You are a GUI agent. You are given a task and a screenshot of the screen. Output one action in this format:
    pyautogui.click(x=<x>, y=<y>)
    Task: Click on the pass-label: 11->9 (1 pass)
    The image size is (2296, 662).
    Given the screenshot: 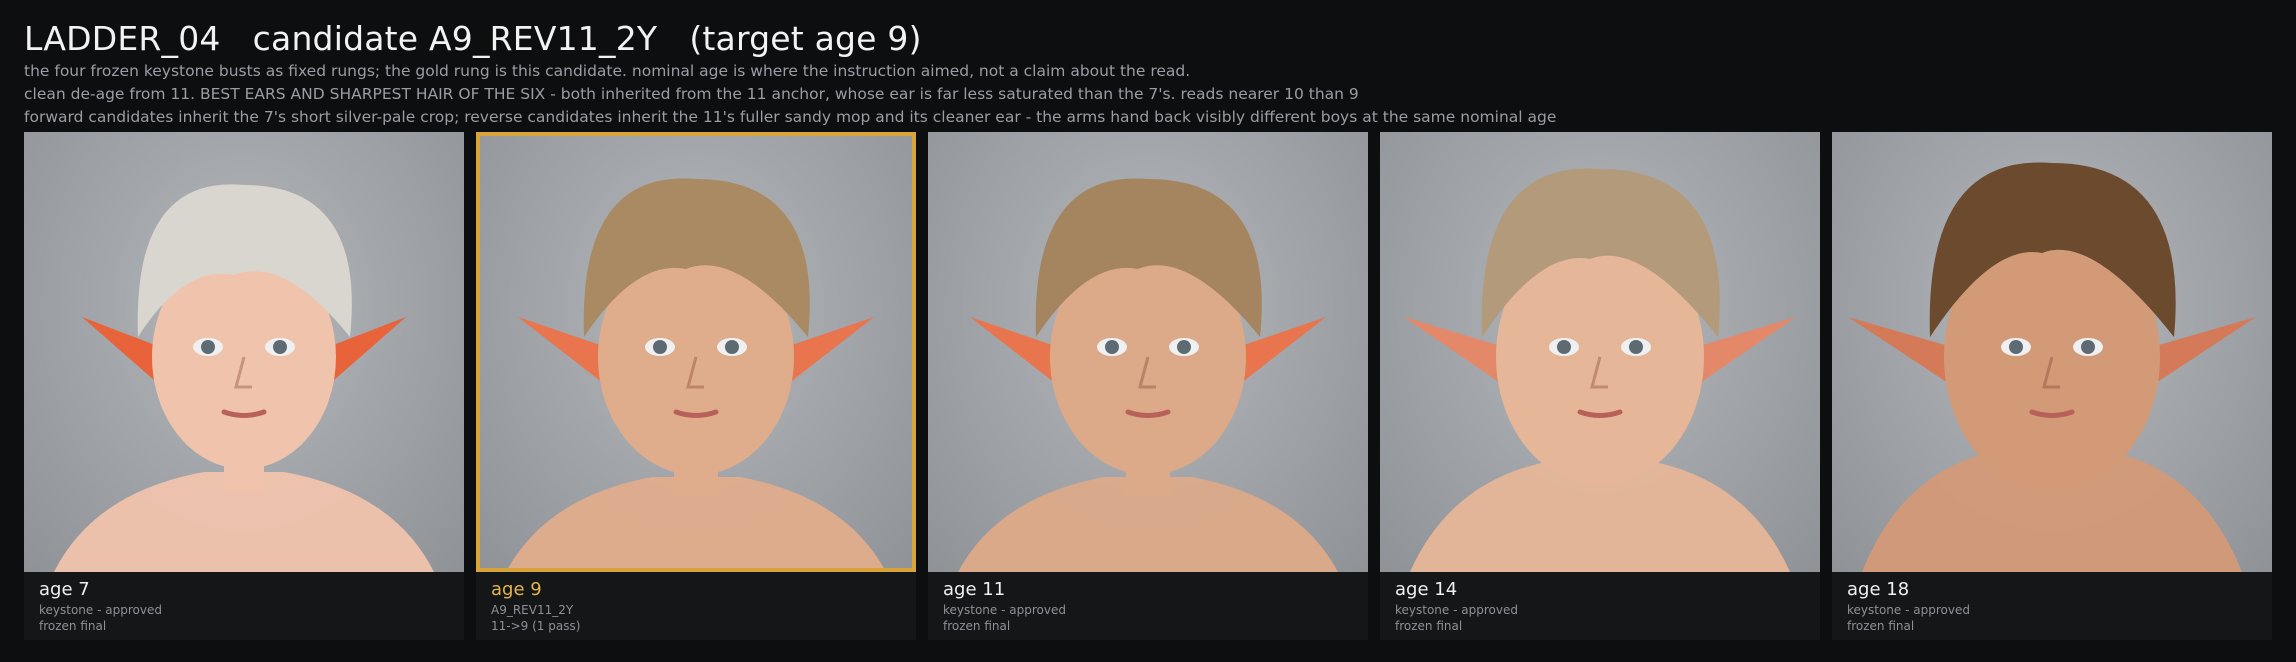 What is the action you would take?
    pyautogui.click(x=536, y=626)
    